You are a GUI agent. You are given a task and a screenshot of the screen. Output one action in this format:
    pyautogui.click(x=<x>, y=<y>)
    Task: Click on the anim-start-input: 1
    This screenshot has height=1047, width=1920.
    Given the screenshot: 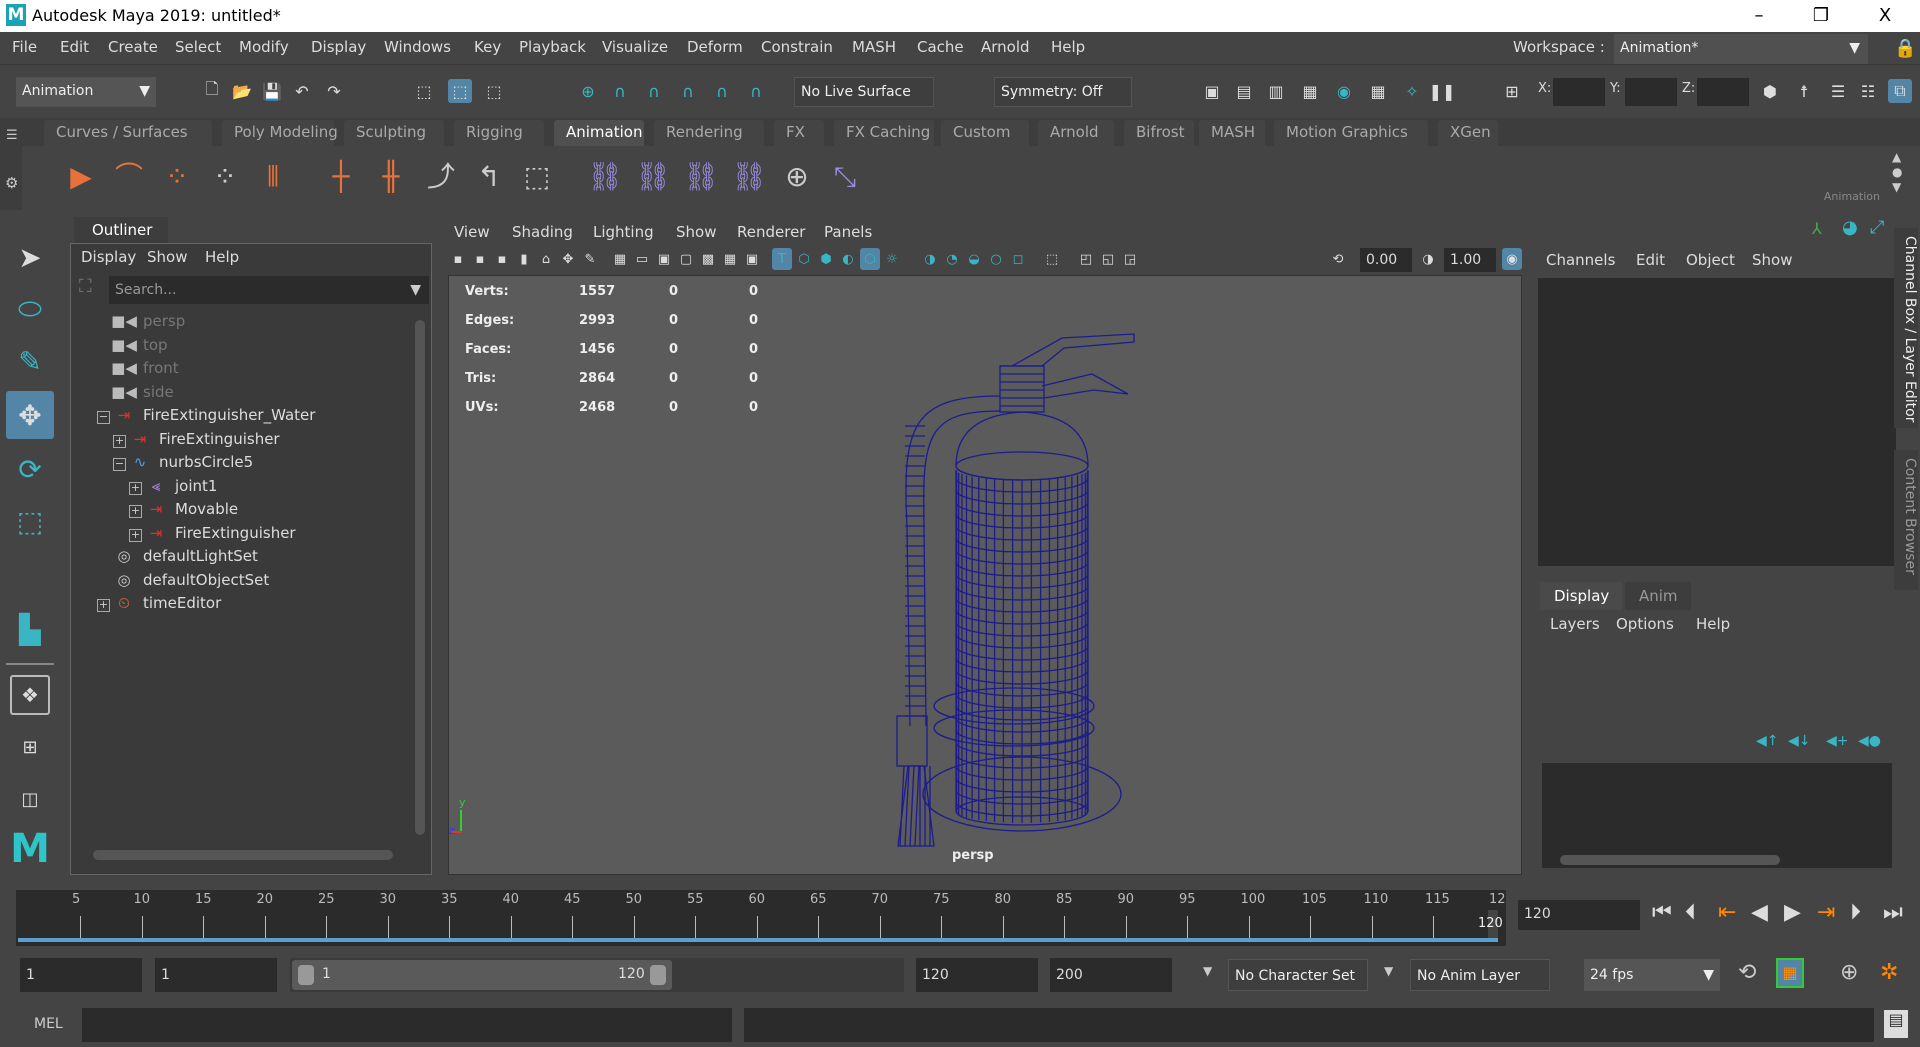 What is the action you would take?
    pyautogui.click(x=216, y=975)
    